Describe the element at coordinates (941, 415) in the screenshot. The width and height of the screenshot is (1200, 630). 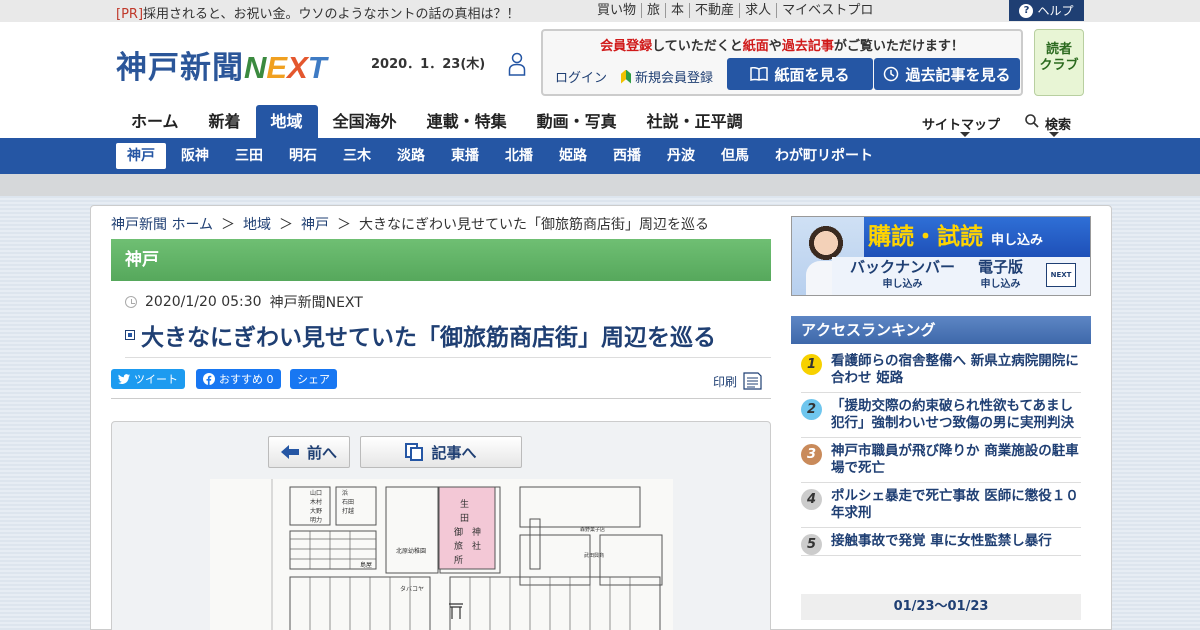
I see `ranking-item: 2 「援助交際の約束破られ性欲もてあまし犯行」強制わいせつ致傷の男に実刑判決` at that location.